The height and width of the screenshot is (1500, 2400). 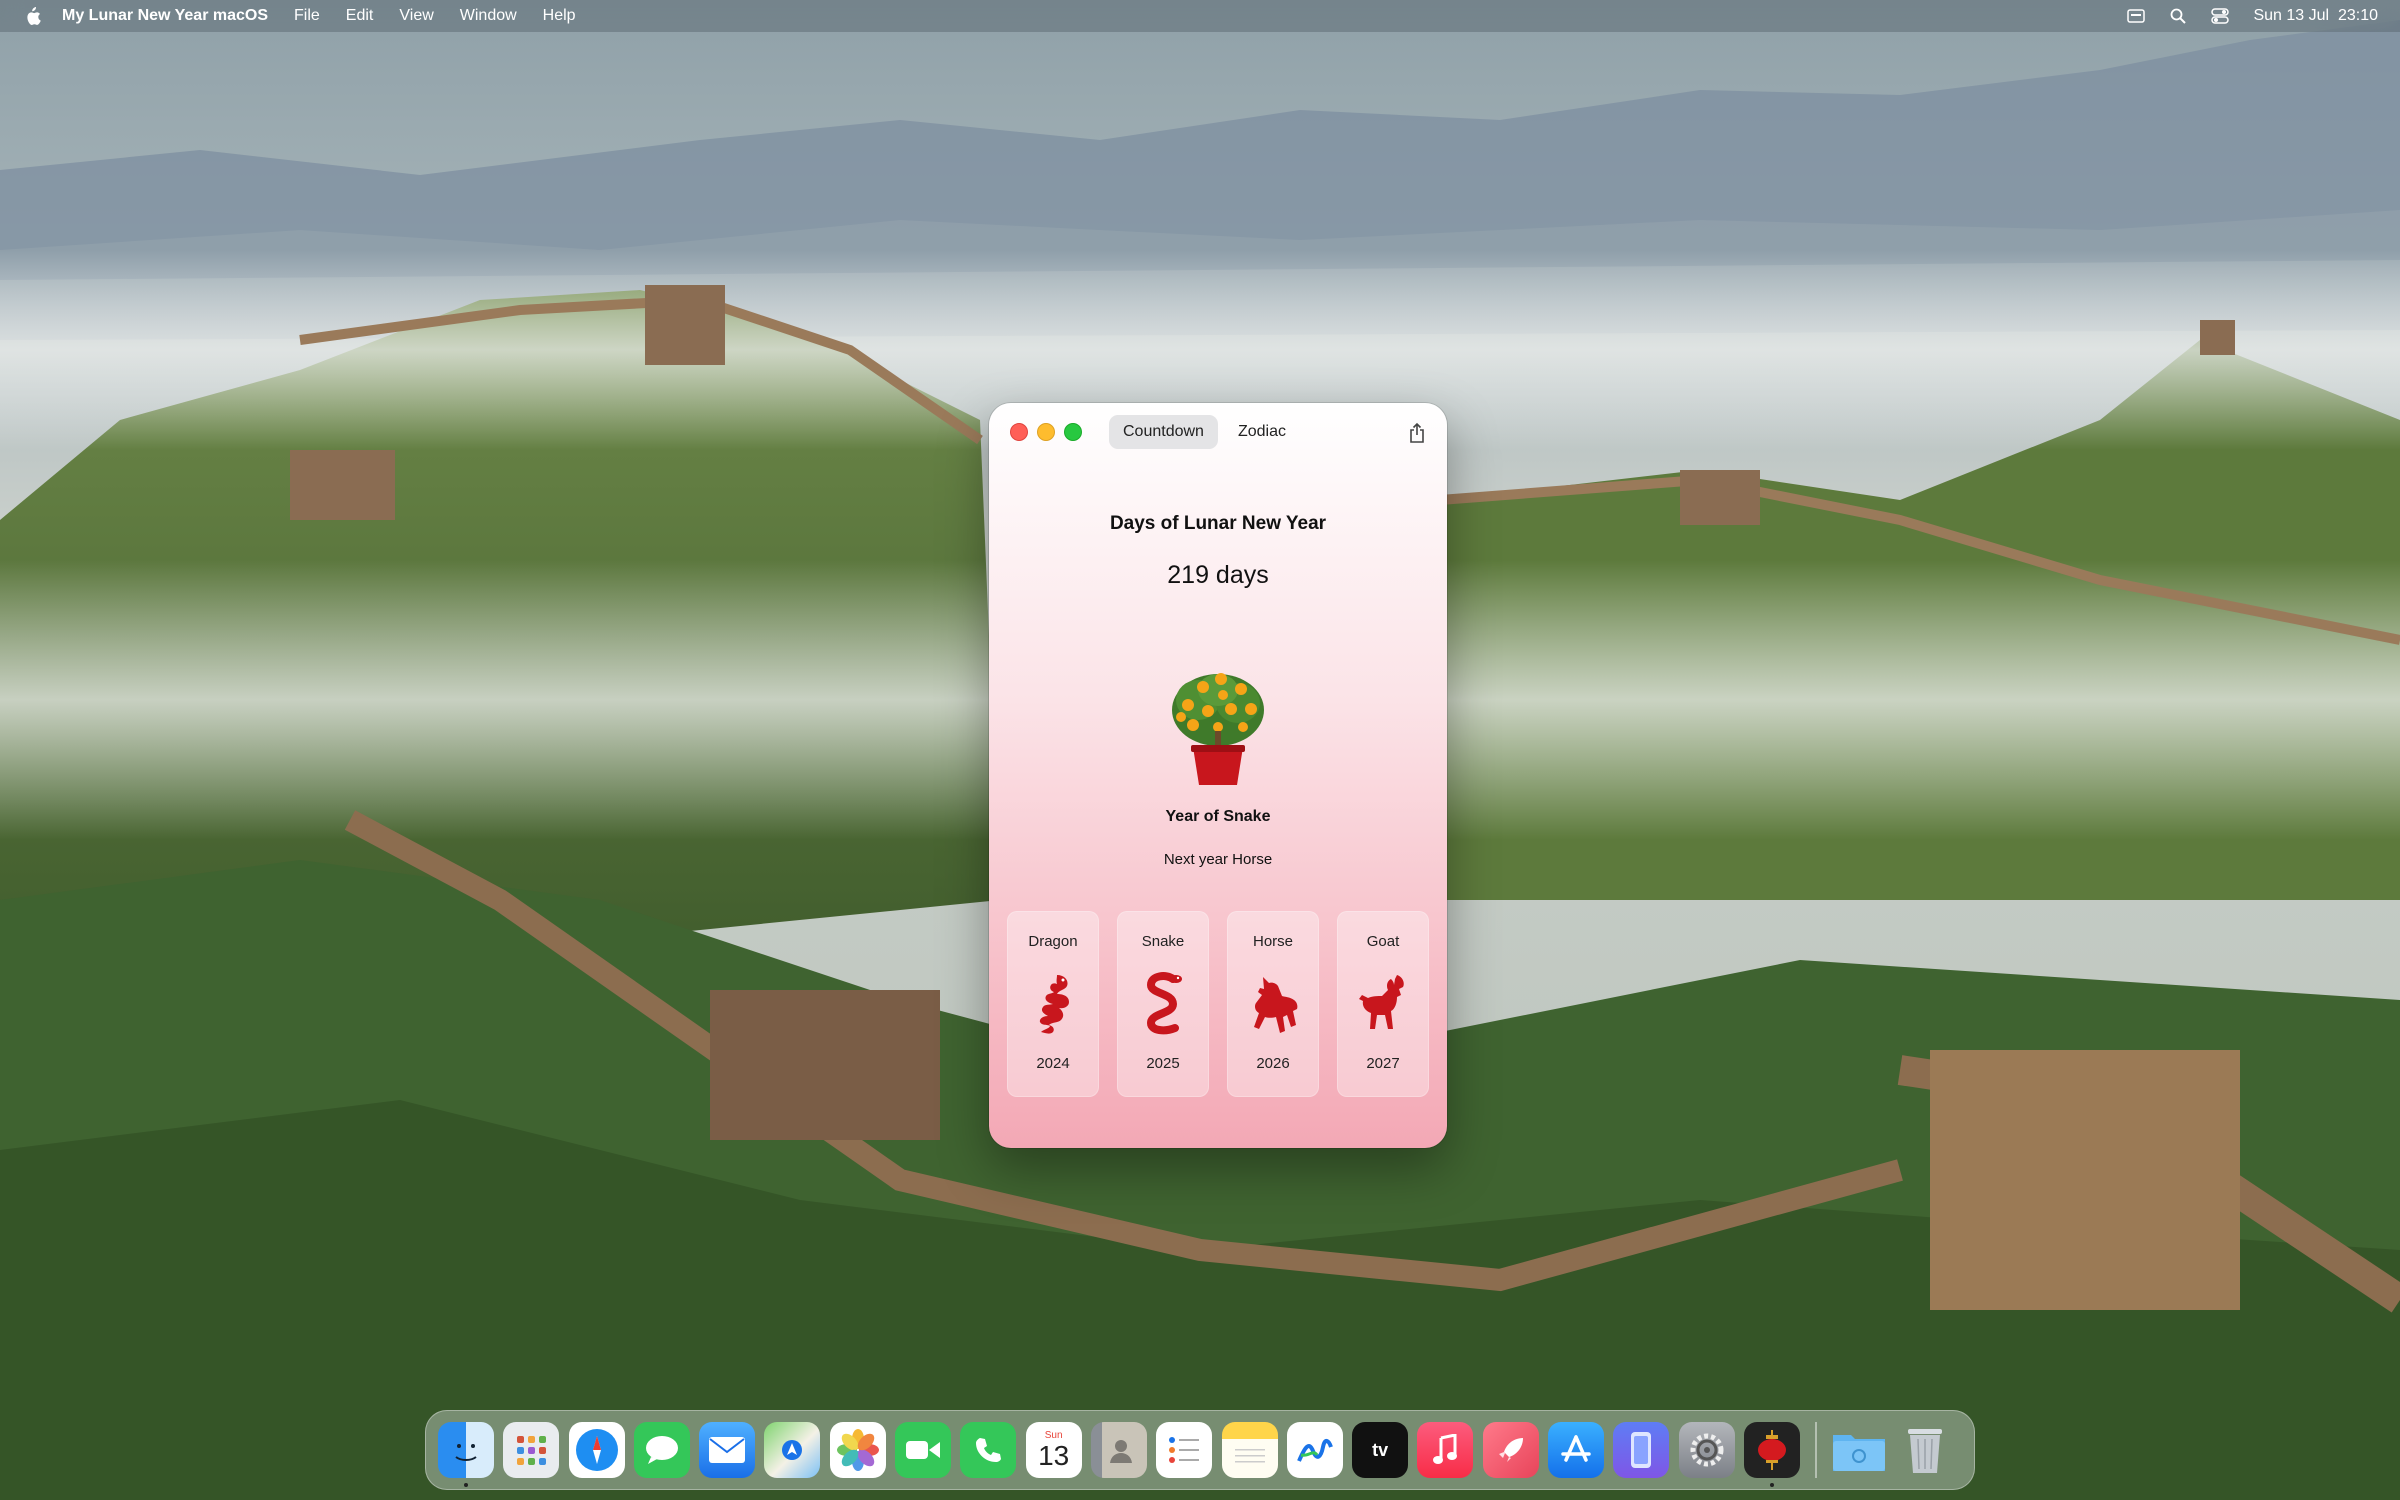 I want to click on zodiac-card-dragon: Dragon 2024, so click(x=1053, y=1004).